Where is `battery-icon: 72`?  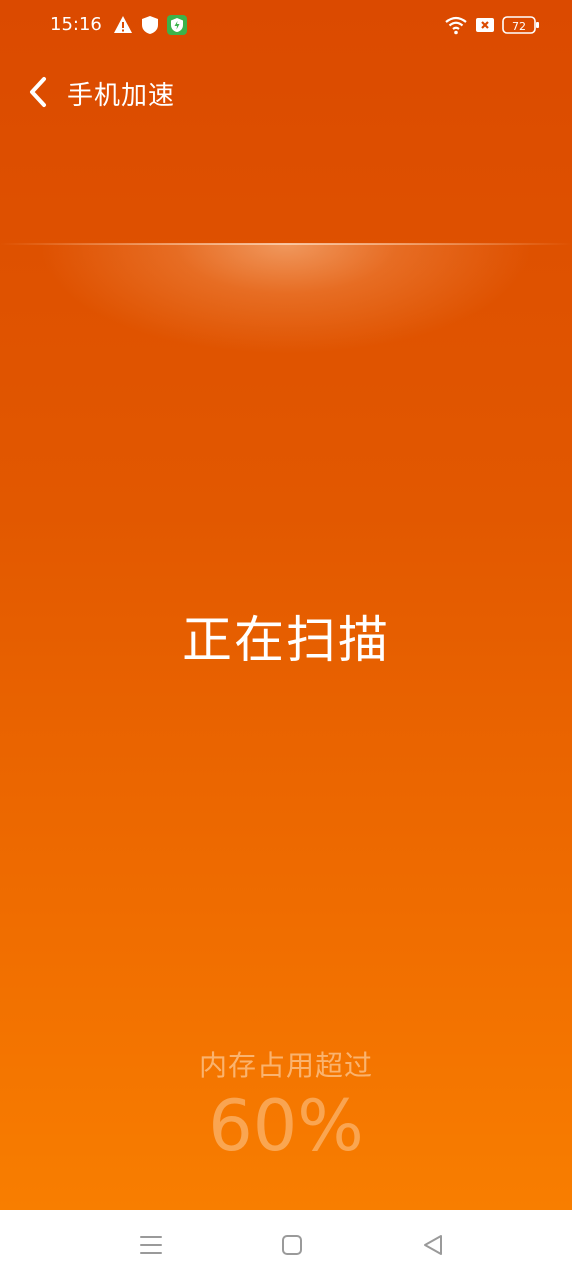
battery-icon: 72 is located at coordinates (520, 25).